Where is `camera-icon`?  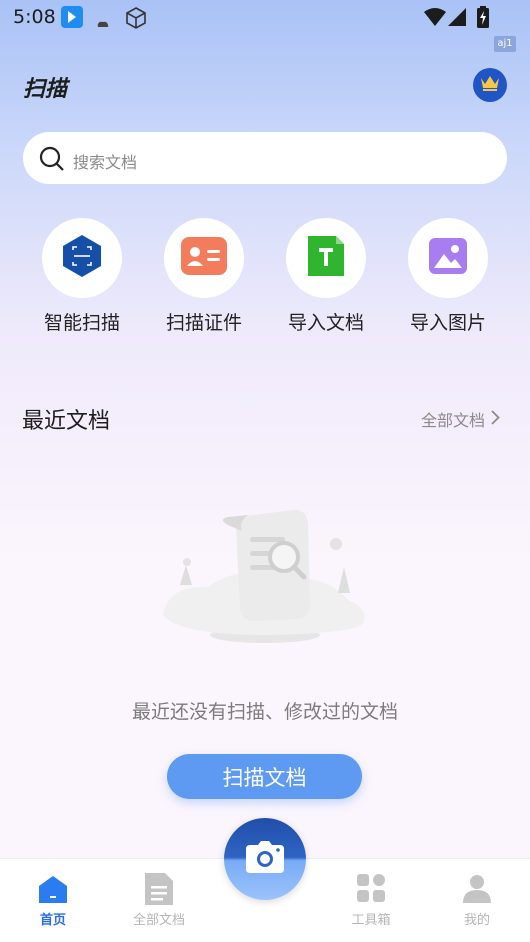
camera-icon is located at coordinates (265, 859).